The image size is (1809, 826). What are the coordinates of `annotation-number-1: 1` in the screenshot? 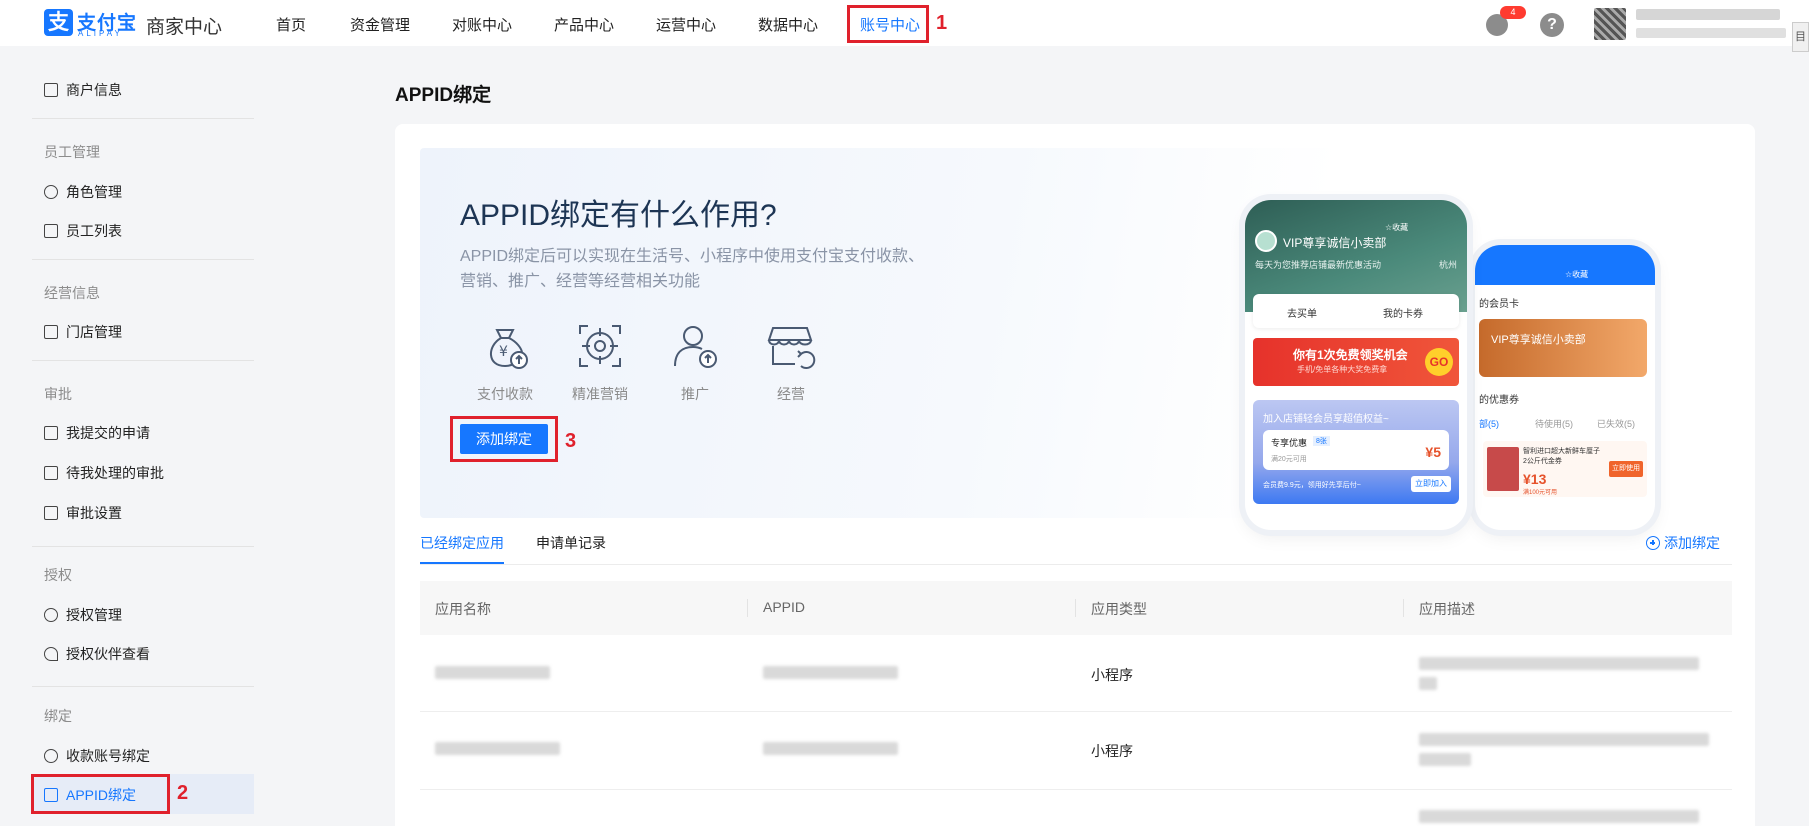 It's located at (942, 23).